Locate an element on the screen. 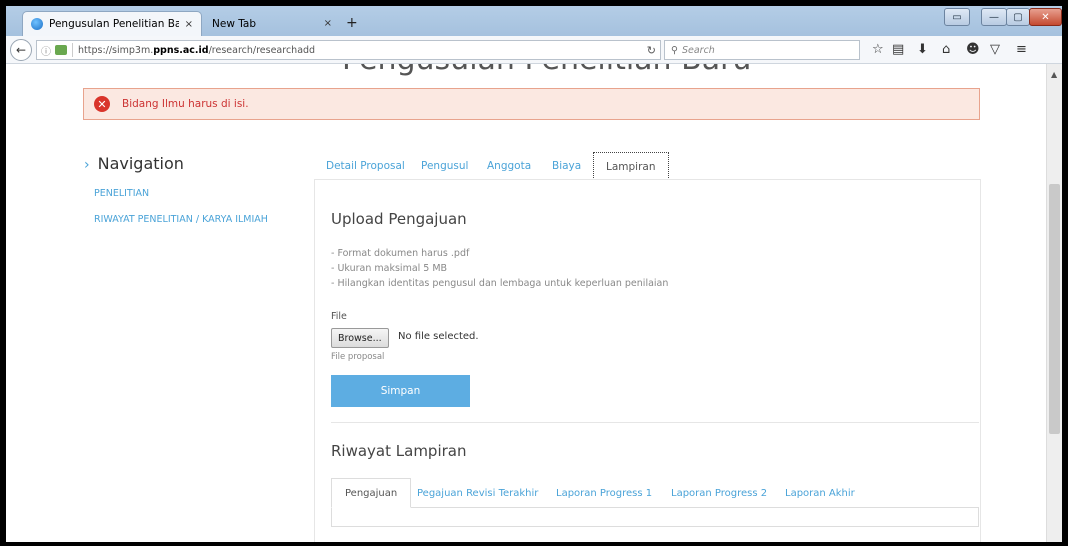  navigation-heading-text: Navigation is located at coordinates (140, 163).